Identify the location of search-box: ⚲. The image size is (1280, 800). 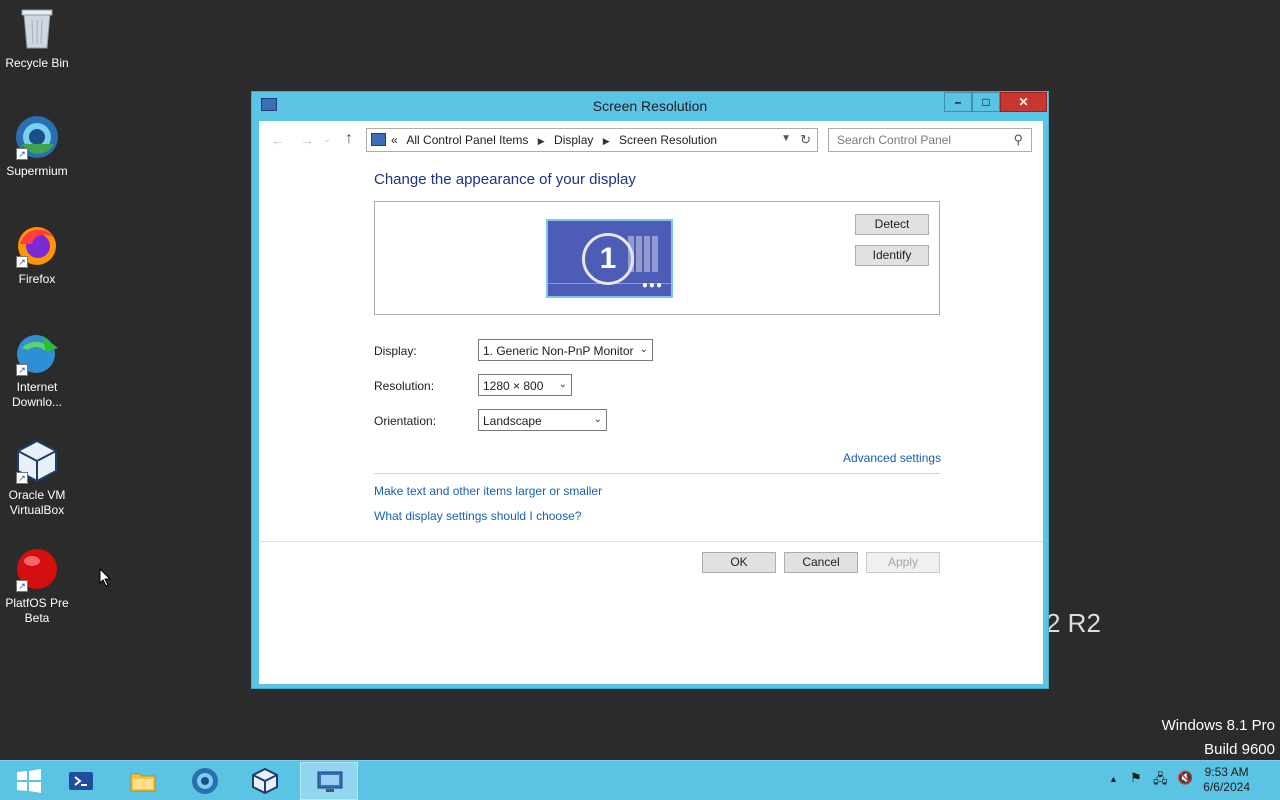
(930, 140).